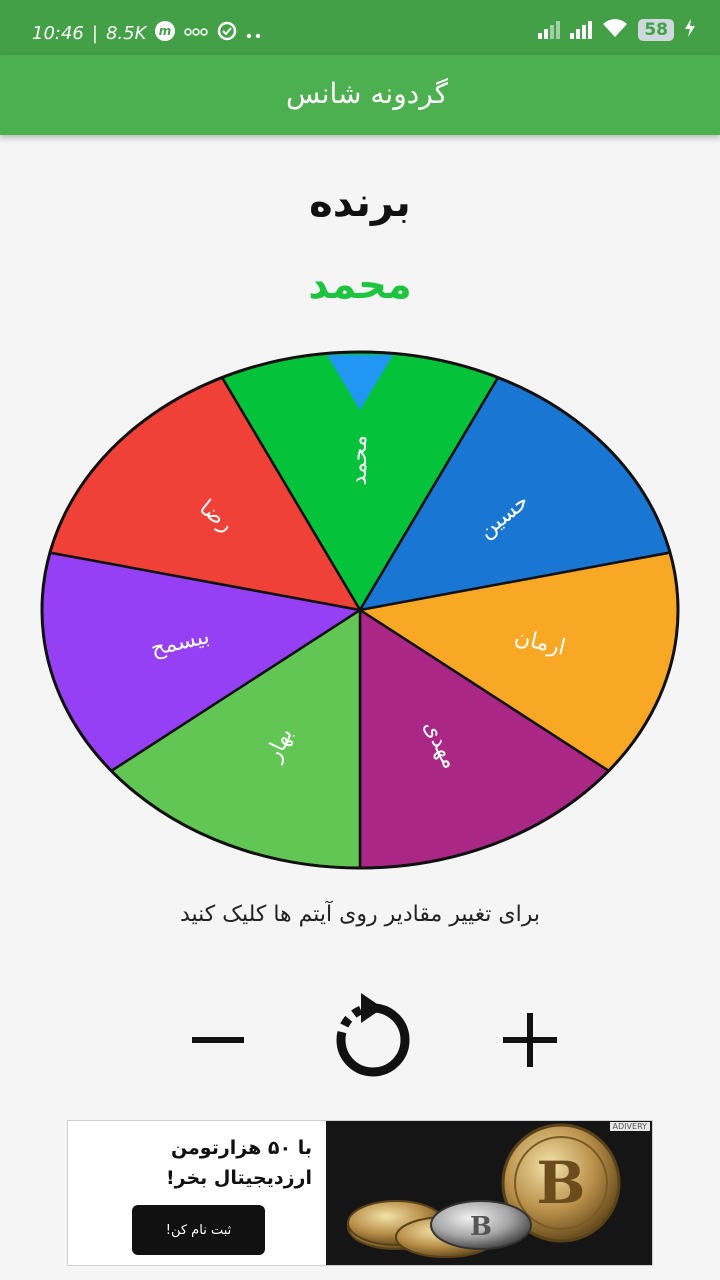  What do you see at coordinates (373, 1035) in the screenshot?
I see `rotate-icon` at bounding box center [373, 1035].